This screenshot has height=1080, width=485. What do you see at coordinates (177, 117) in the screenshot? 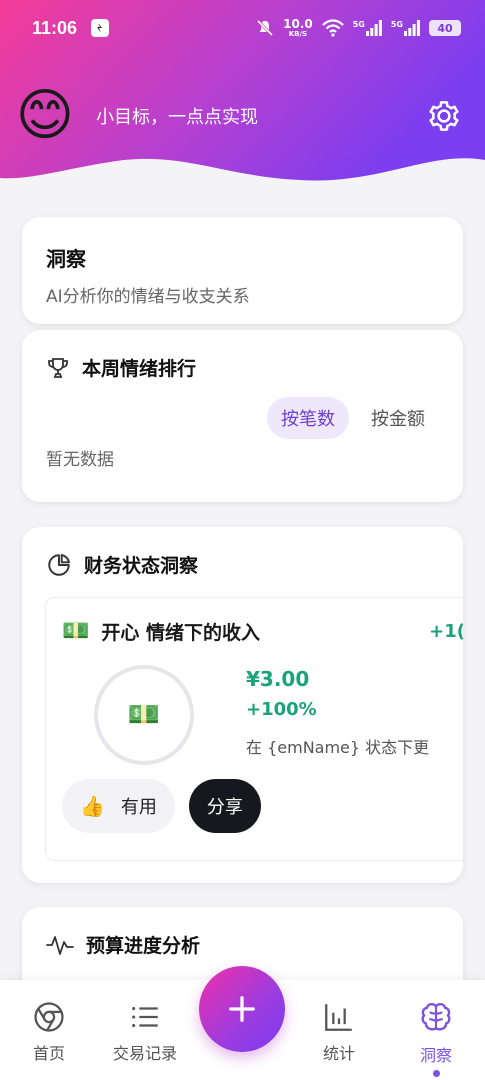
I see `motto-text: 小目标，一点点实现` at bounding box center [177, 117].